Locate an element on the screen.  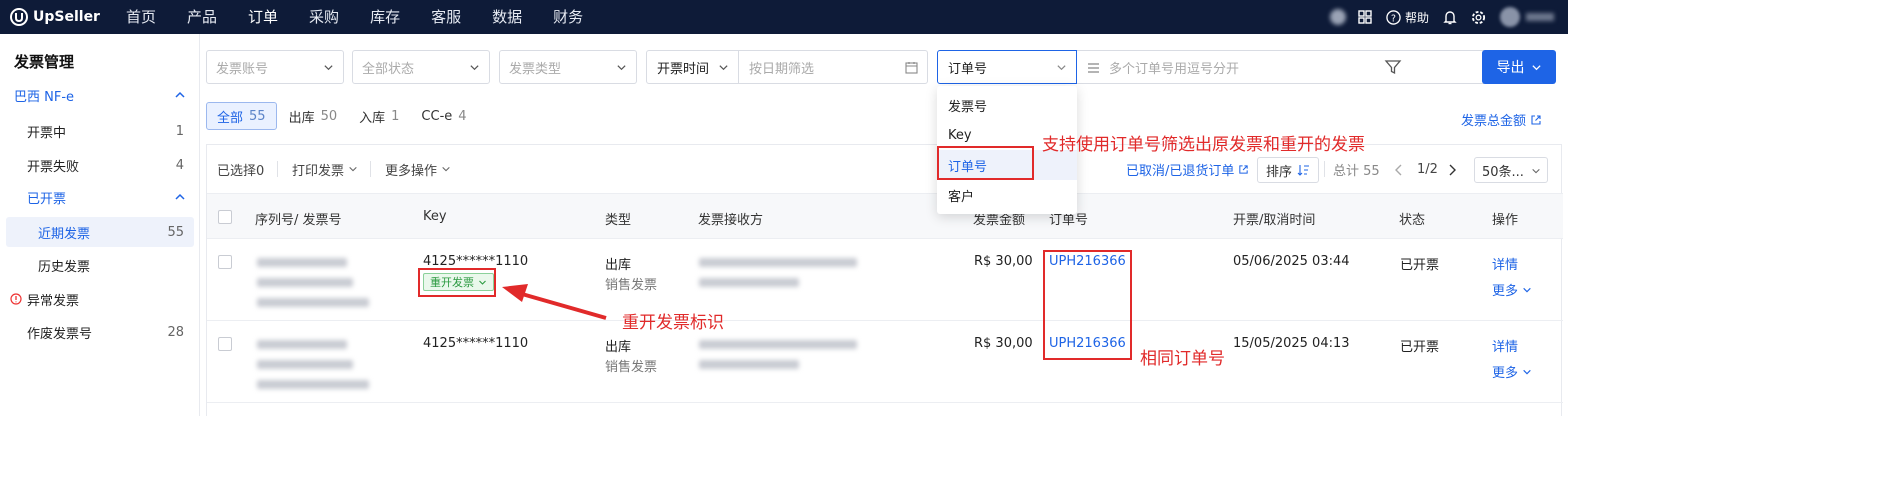
nav-products: 产品 is located at coordinates (202, 17).